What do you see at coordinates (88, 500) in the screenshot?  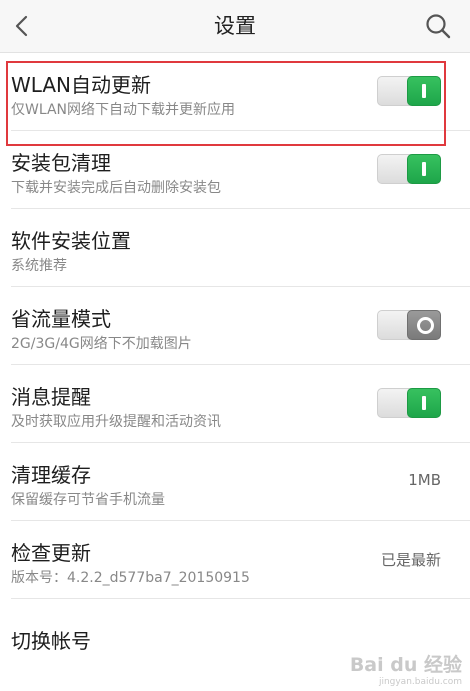 I see `setting-subtitle: 保留缓存可节省手机流量` at bounding box center [88, 500].